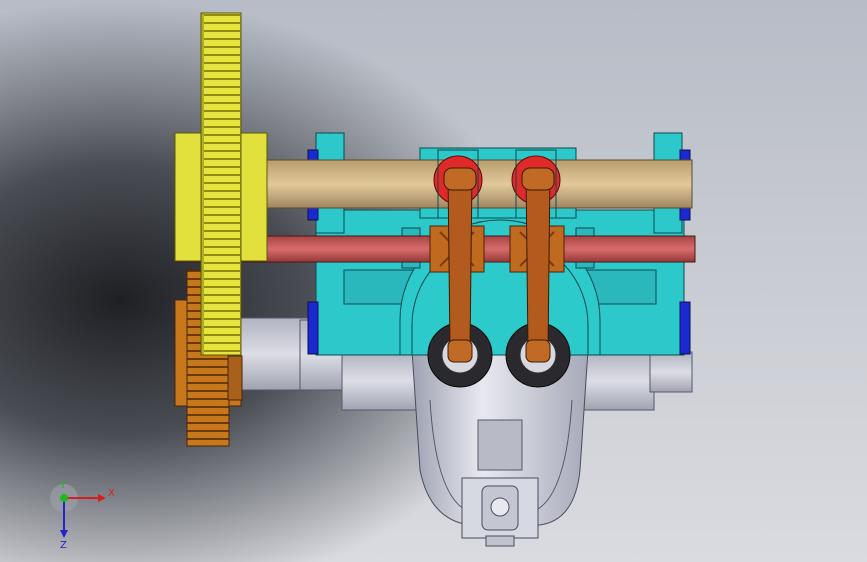 This screenshot has width=867, height=562. I want to click on axis-triad: X Y Z, so click(82, 515).